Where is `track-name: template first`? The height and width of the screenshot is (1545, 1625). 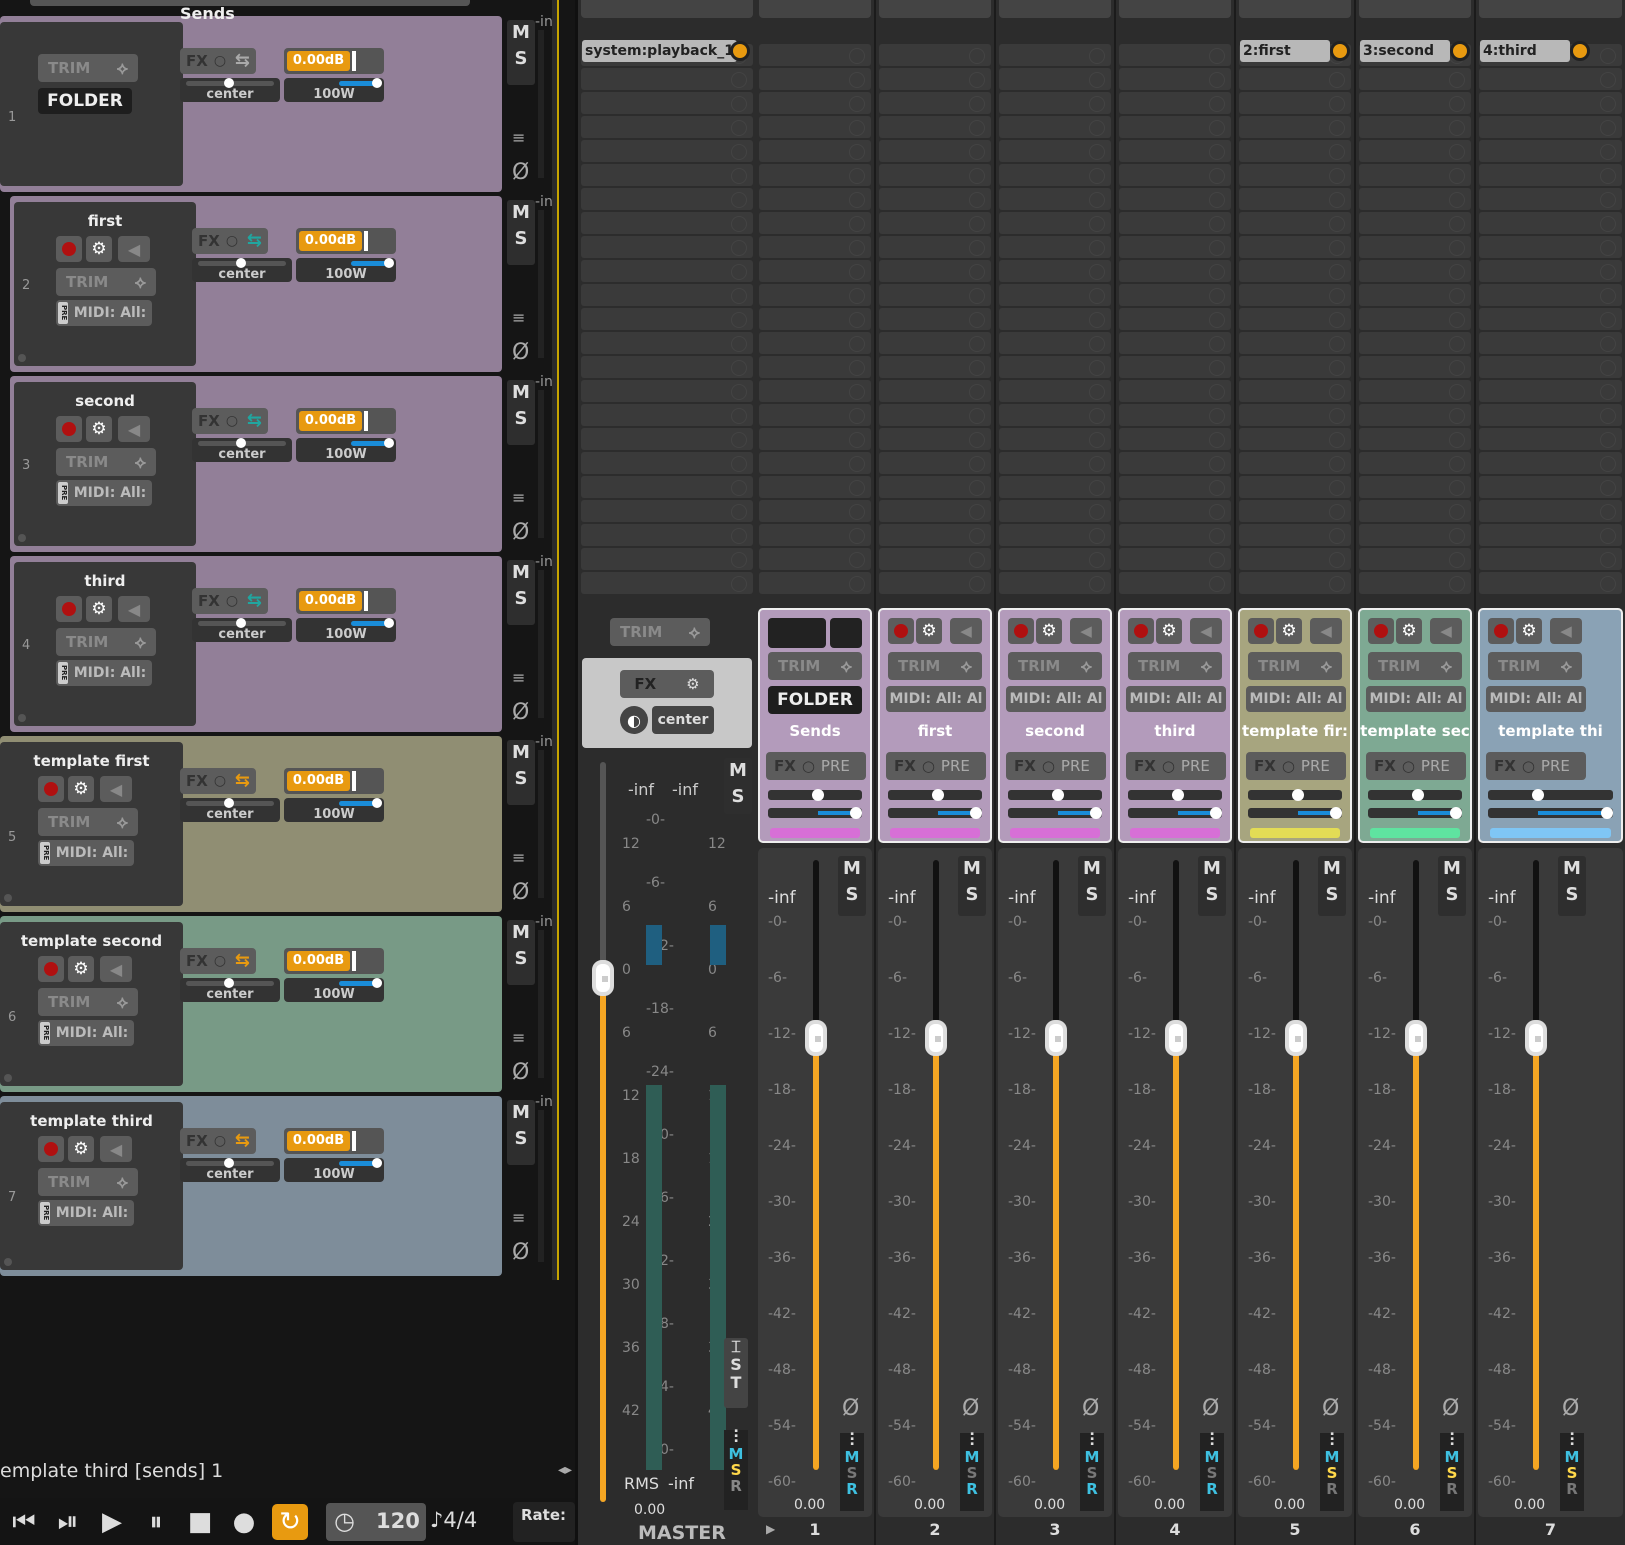 track-name: template first is located at coordinates (91, 761).